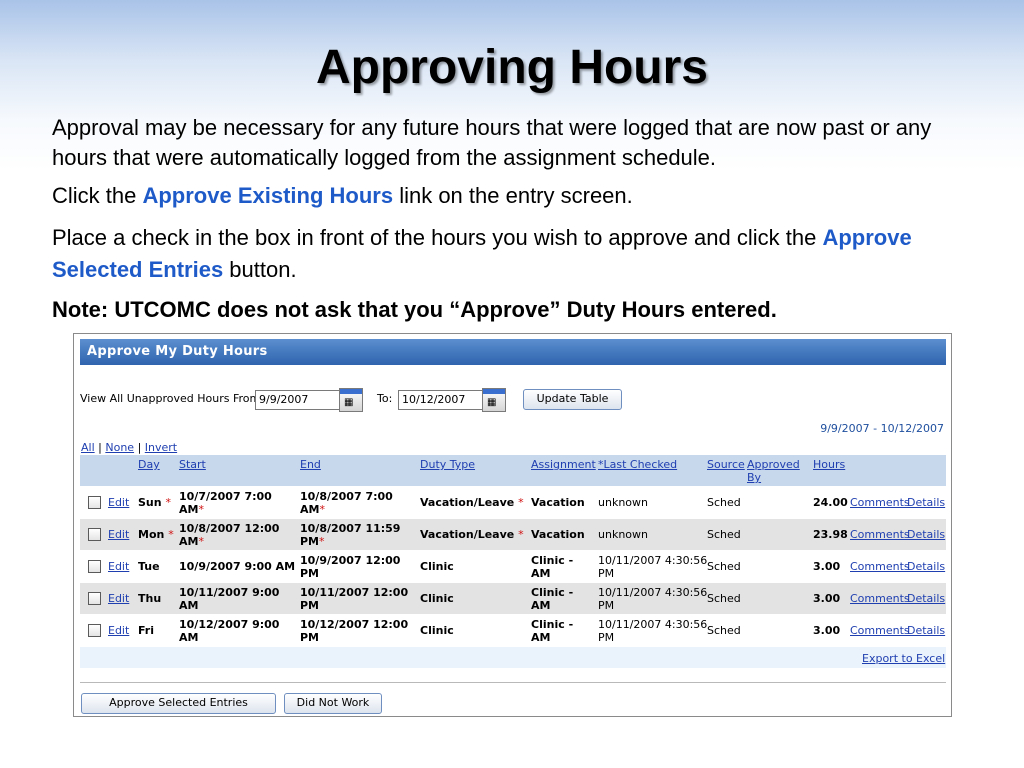  What do you see at coordinates (297, 400) in the screenshot?
I see `from-date-input: 9/9/2007` at bounding box center [297, 400].